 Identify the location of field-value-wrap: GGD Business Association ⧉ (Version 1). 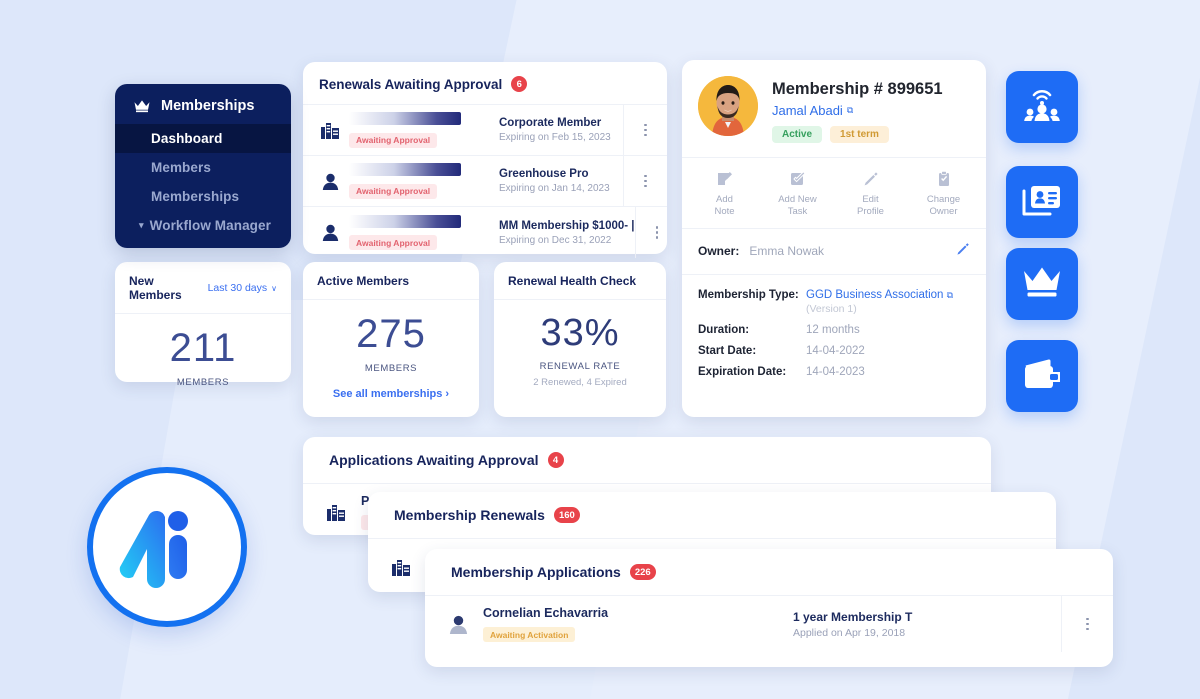
(879, 302).